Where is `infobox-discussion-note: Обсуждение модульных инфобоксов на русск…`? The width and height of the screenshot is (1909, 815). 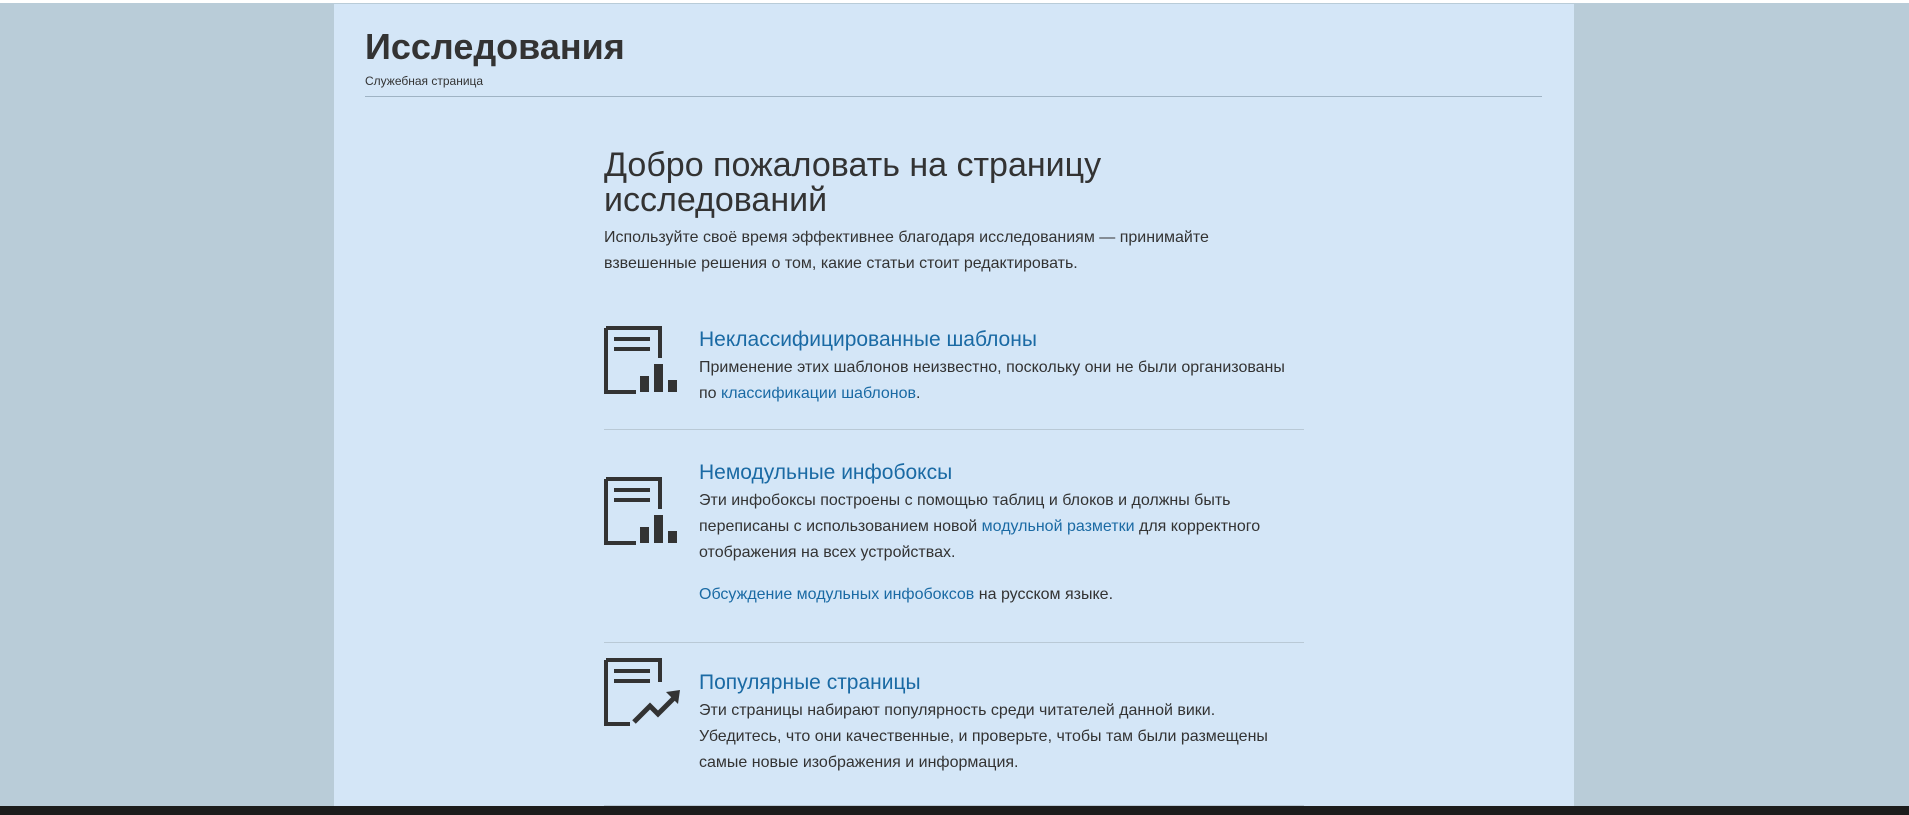
infobox-discussion-note: Обсуждение модульных инфобоксов на русск… is located at coordinates (996, 595).